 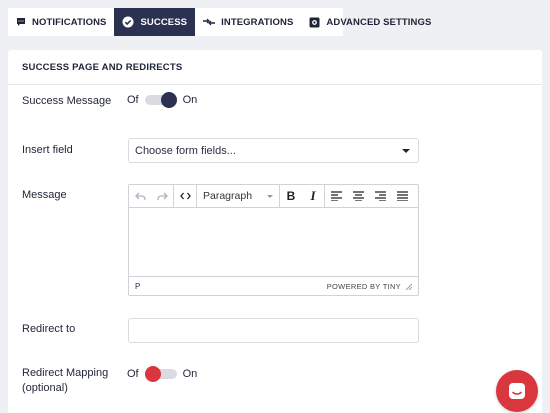 What do you see at coordinates (190, 374) in the screenshot?
I see `redirect-mapping-on-label: On` at bounding box center [190, 374].